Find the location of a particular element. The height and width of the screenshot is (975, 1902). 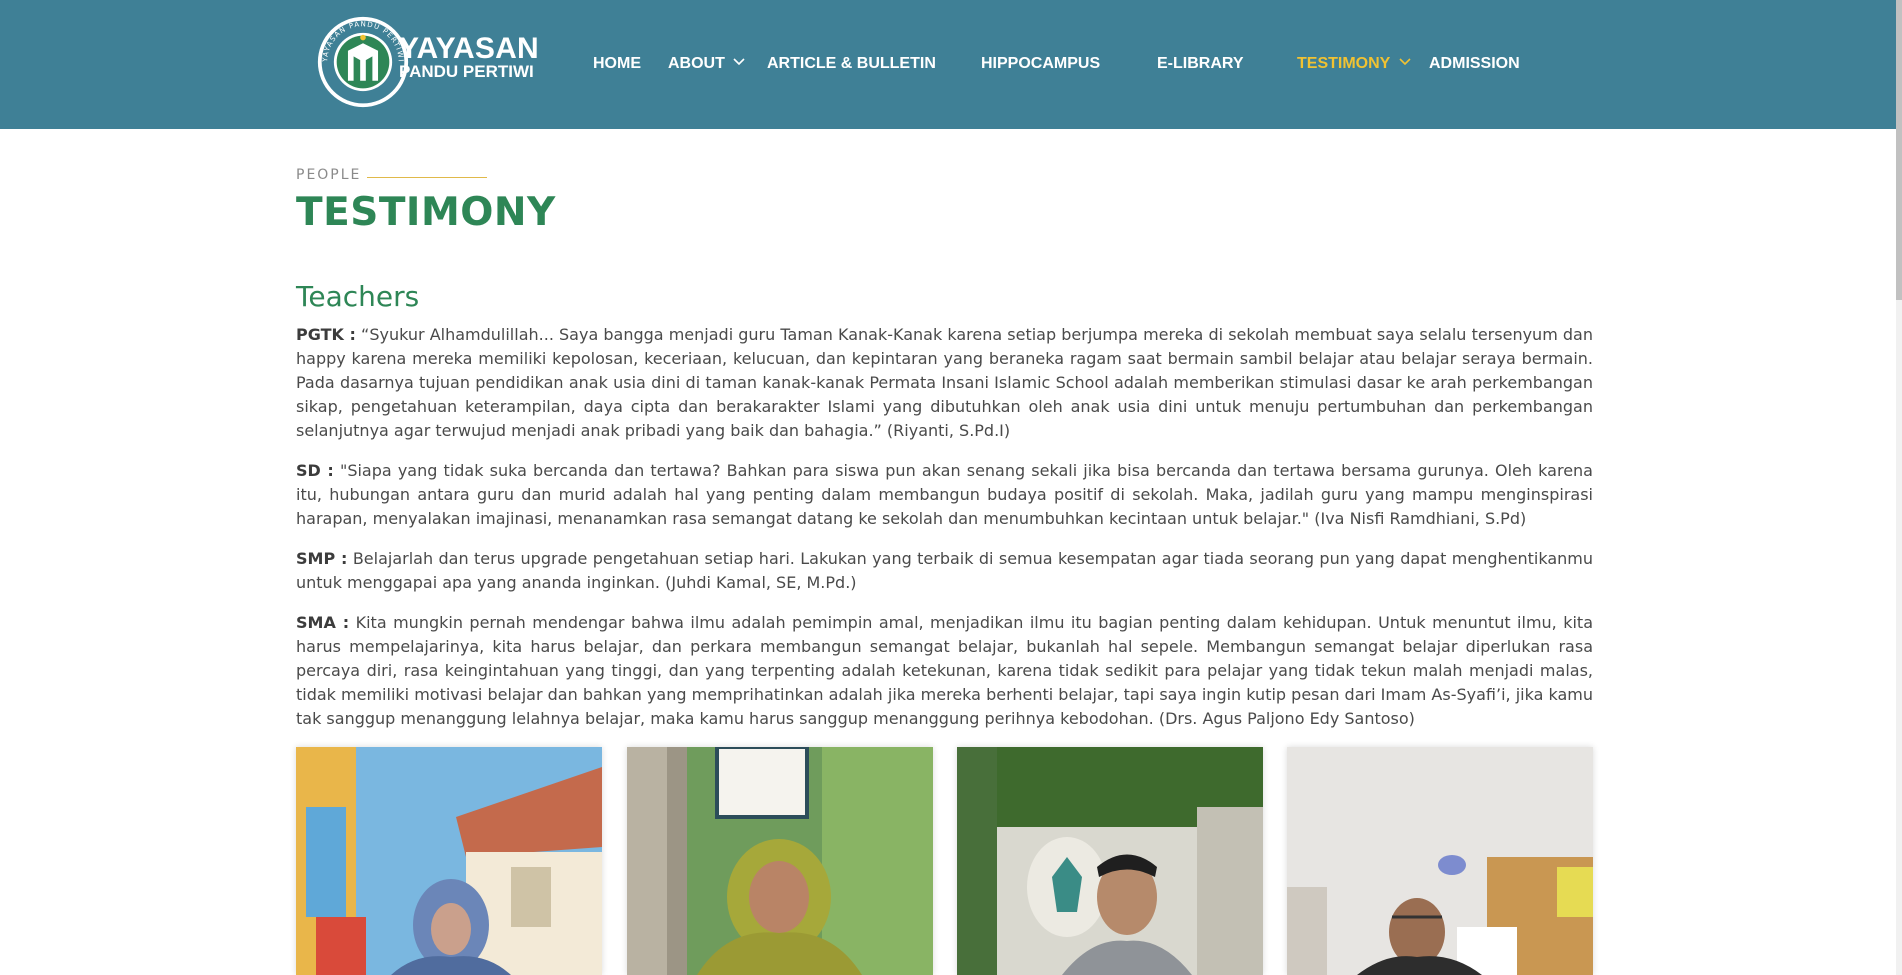

nav-home: HOME is located at coordinates (617, 64).